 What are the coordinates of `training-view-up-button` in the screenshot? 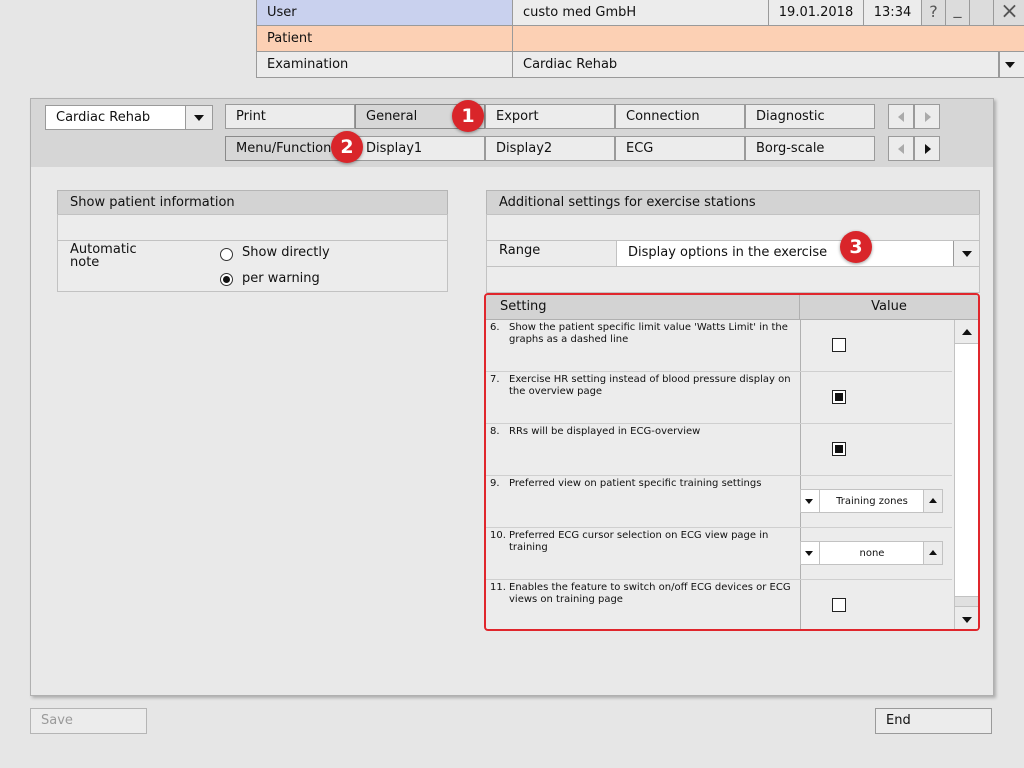 It's located at (933, 501).